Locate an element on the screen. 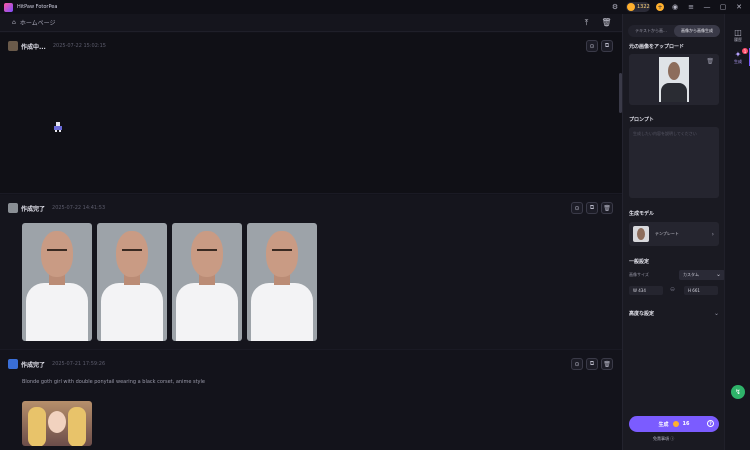 This screenshot has height=450, width=750. dimension-row: W 434 ⊖ H 661 is located at coordinates (674, 290).